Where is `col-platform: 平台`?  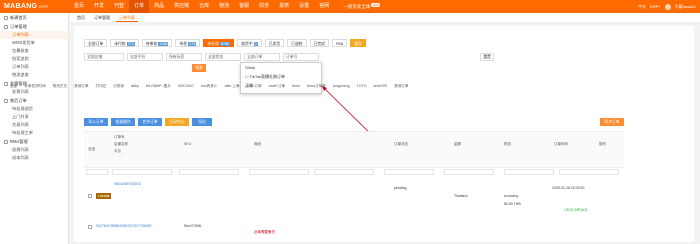 col-platform: 平台 is located at coordinates (117, 151).